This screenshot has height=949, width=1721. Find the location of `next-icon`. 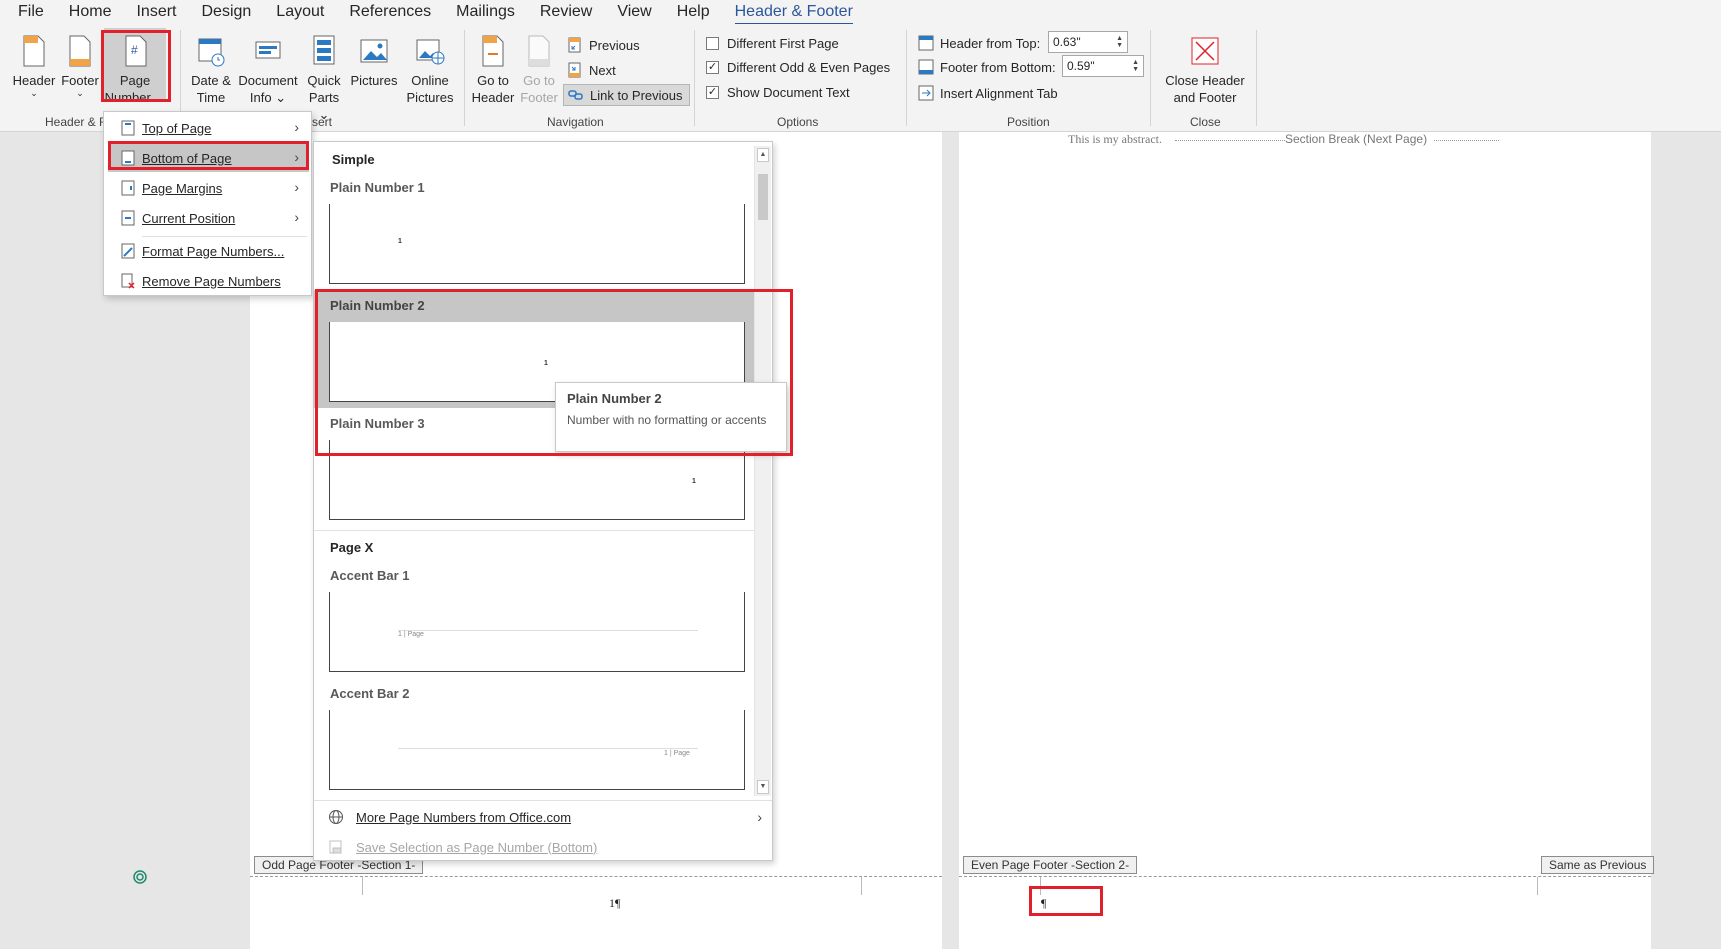

next-icon is located at coordinates (575, 70).